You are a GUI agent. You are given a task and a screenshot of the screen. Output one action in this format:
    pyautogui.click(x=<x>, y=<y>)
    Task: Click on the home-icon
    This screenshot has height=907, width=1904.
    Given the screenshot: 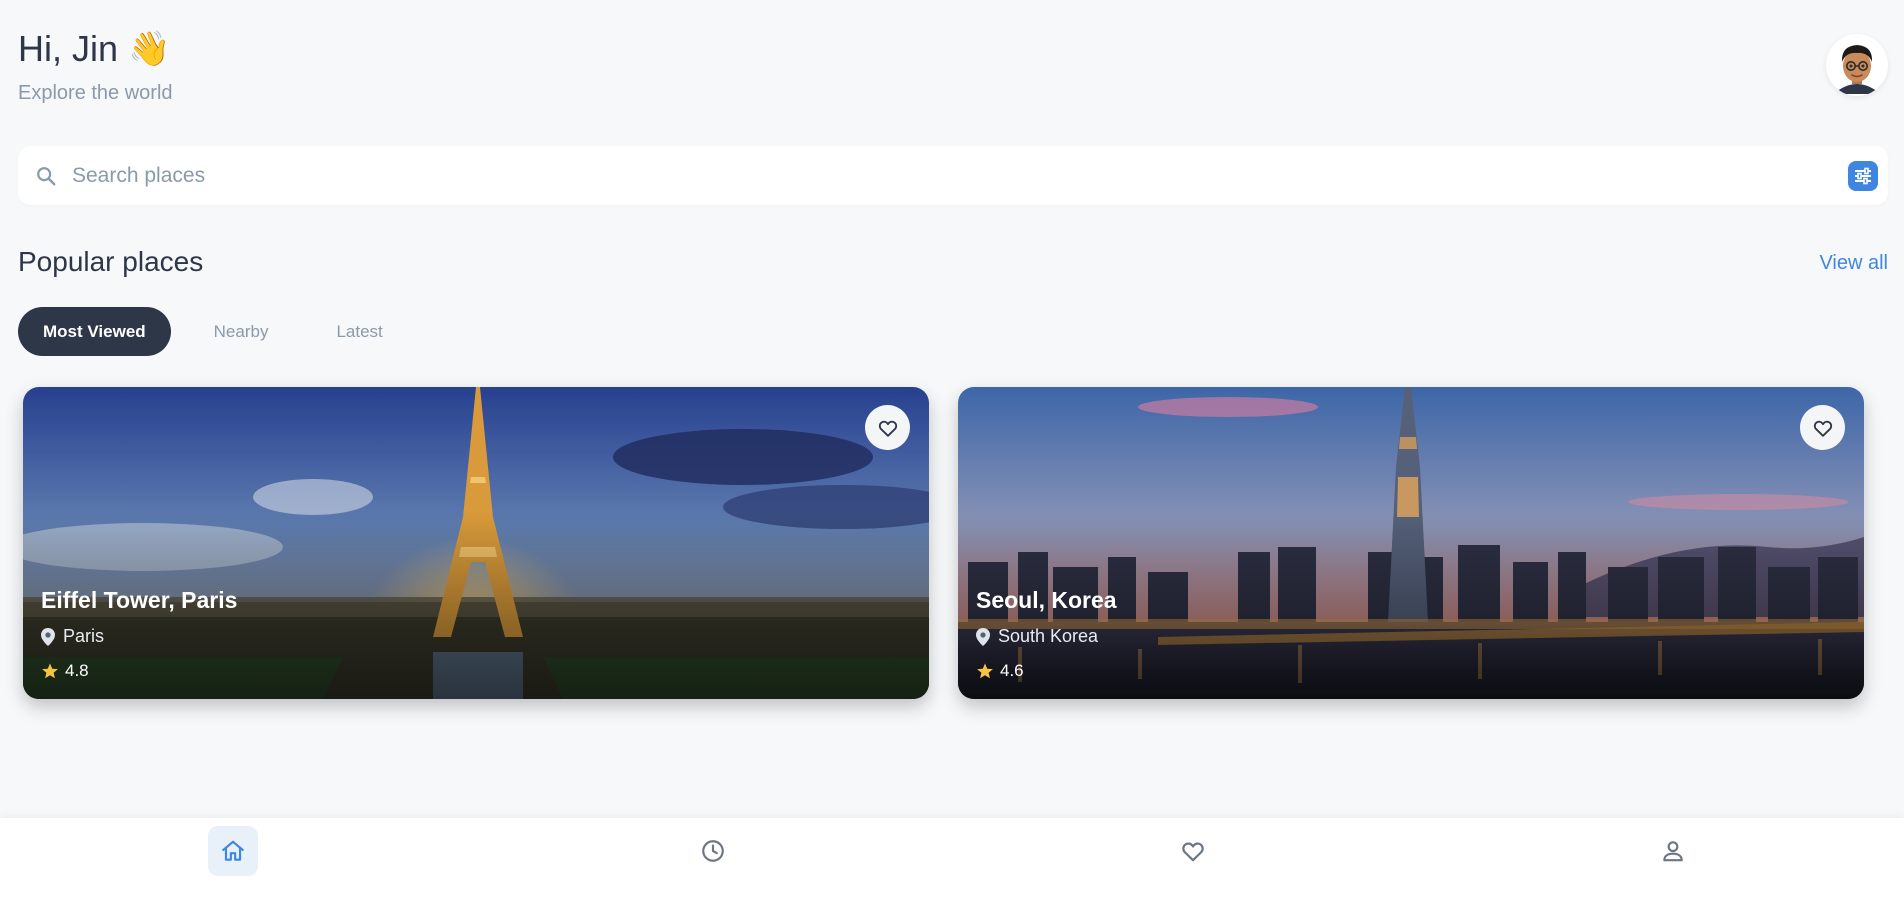 What is the action you would take?
    pyautogui.click(x=233, y=850)
    